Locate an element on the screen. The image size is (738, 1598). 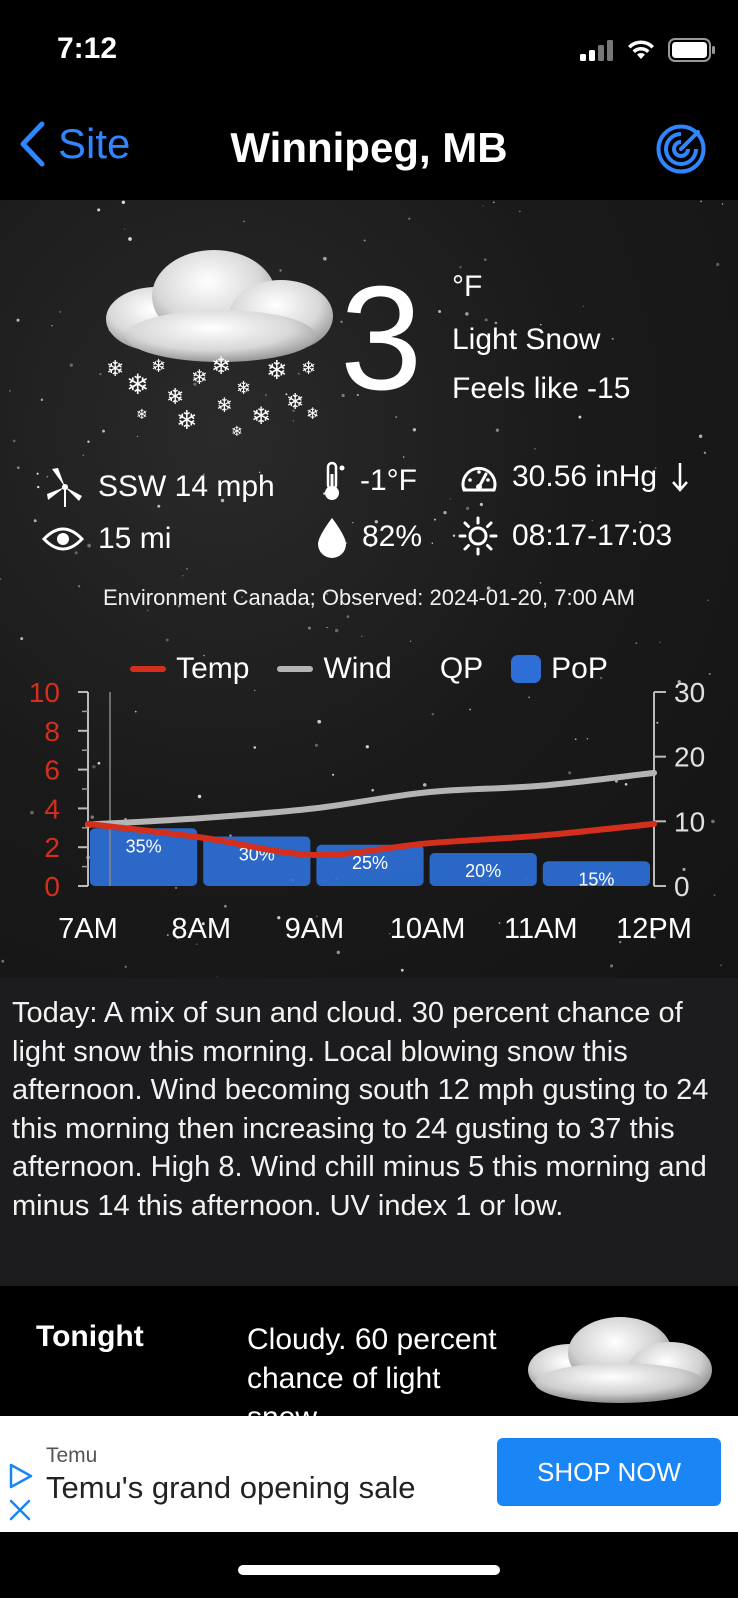
shop-now-button: SHOP NOW is located at coordinates (609, 1472).